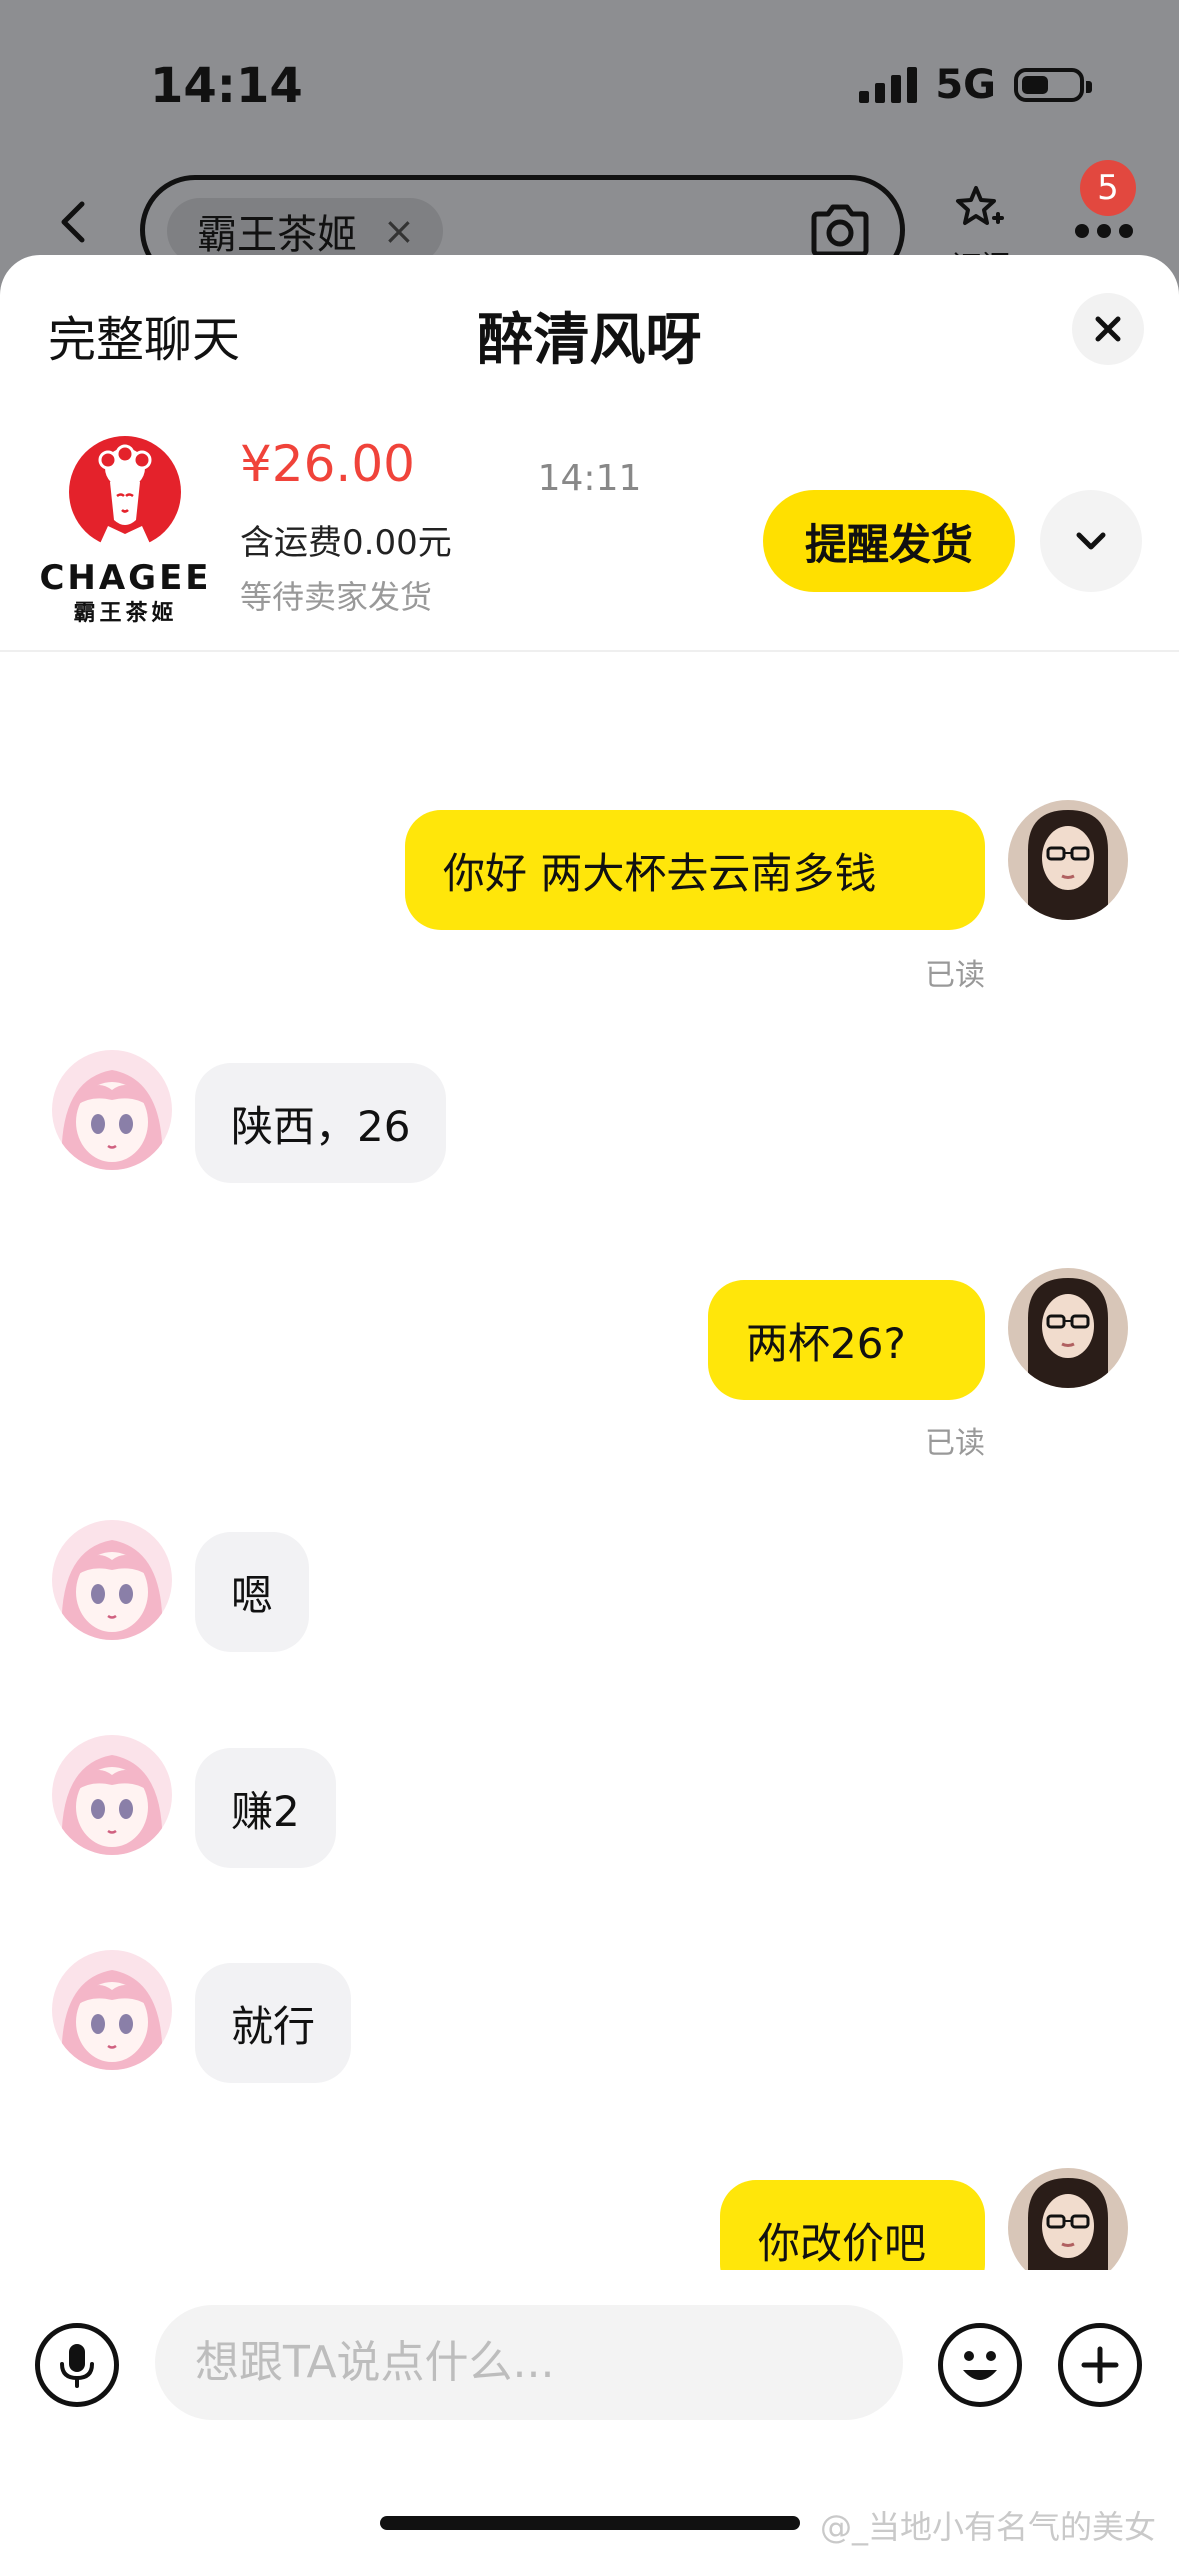 The image size is (1179, 2556). Describe the element at coordinates (125, 613) in the screenshot. I see `logo-cn-name: 霸王茶姬` at that location.